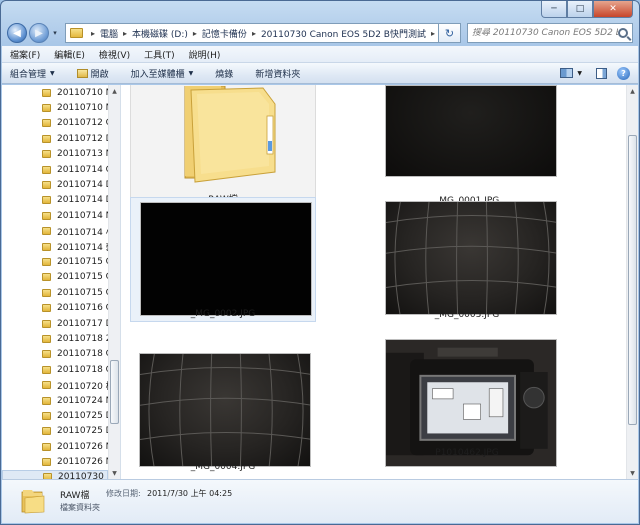 Image resolution: width=640 pixels, height=525 pixels. I want to click on organize-label: 組合管理, so click(28, 74).